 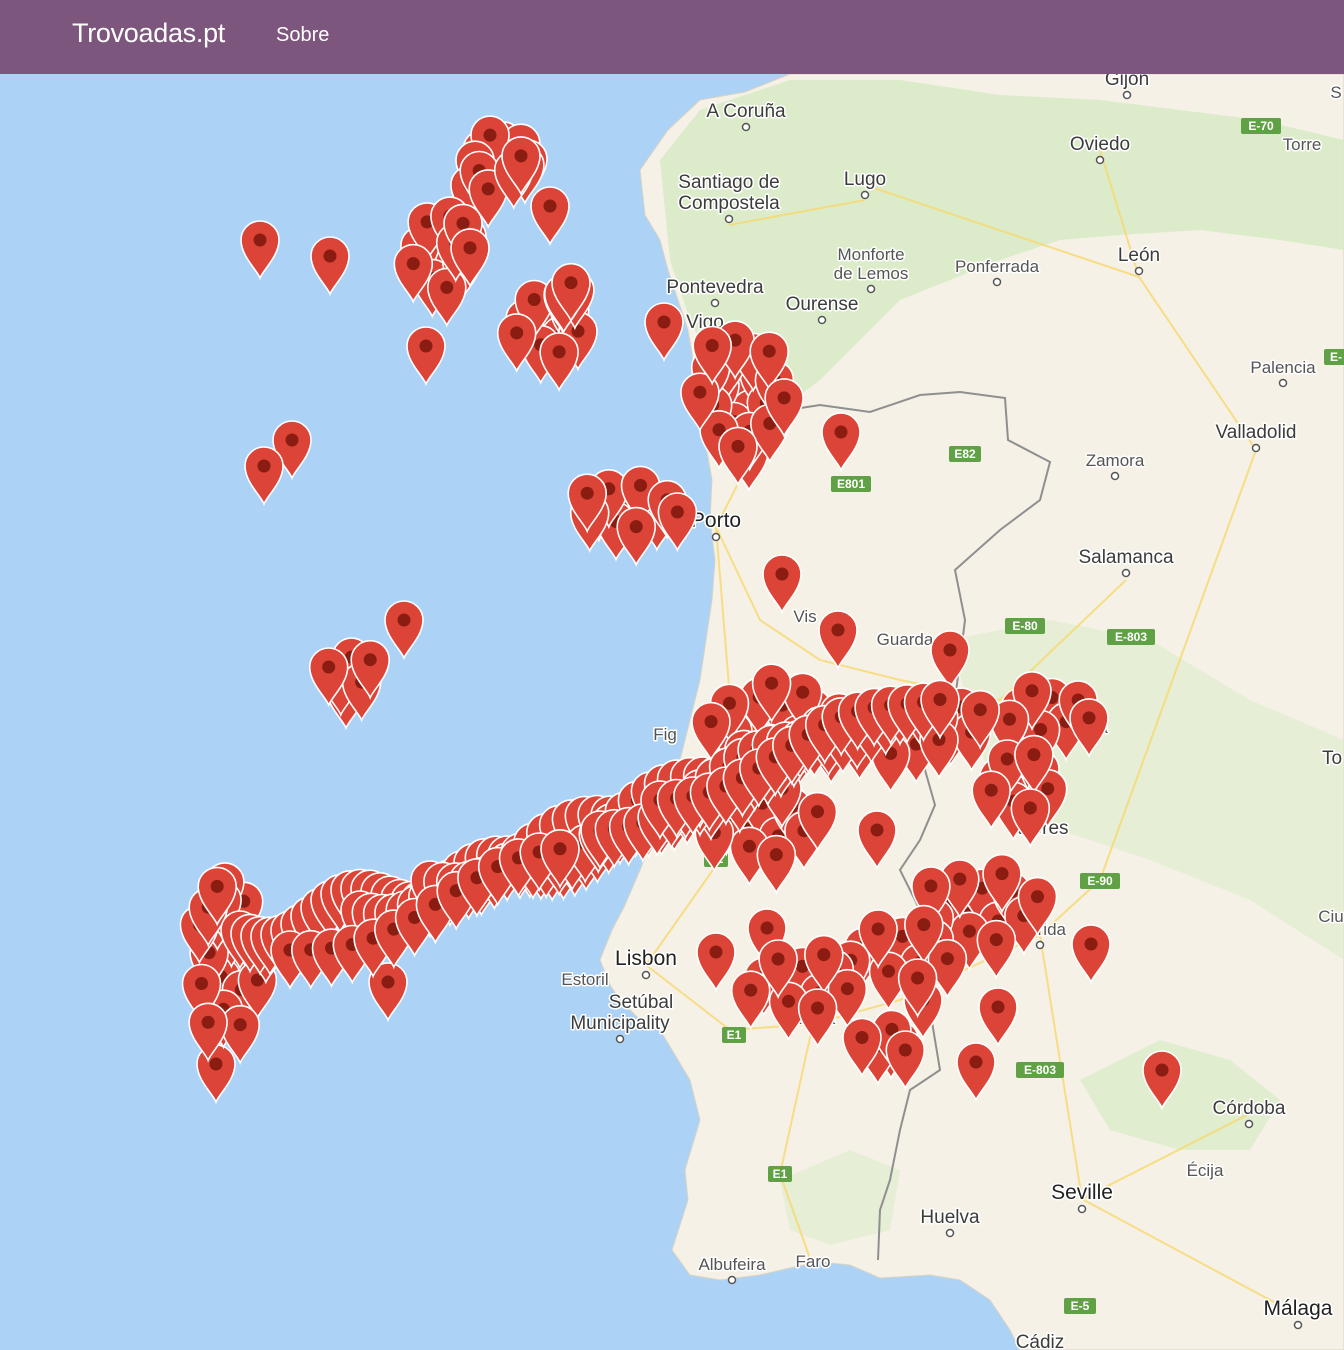 I want to click on road-shield-label: E82, so click(x=965, y=454).